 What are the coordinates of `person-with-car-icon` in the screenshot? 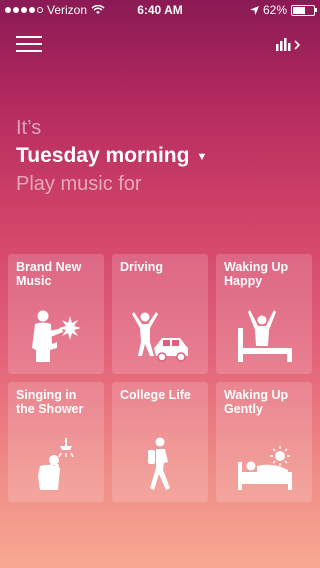 It's located at (160, 337).